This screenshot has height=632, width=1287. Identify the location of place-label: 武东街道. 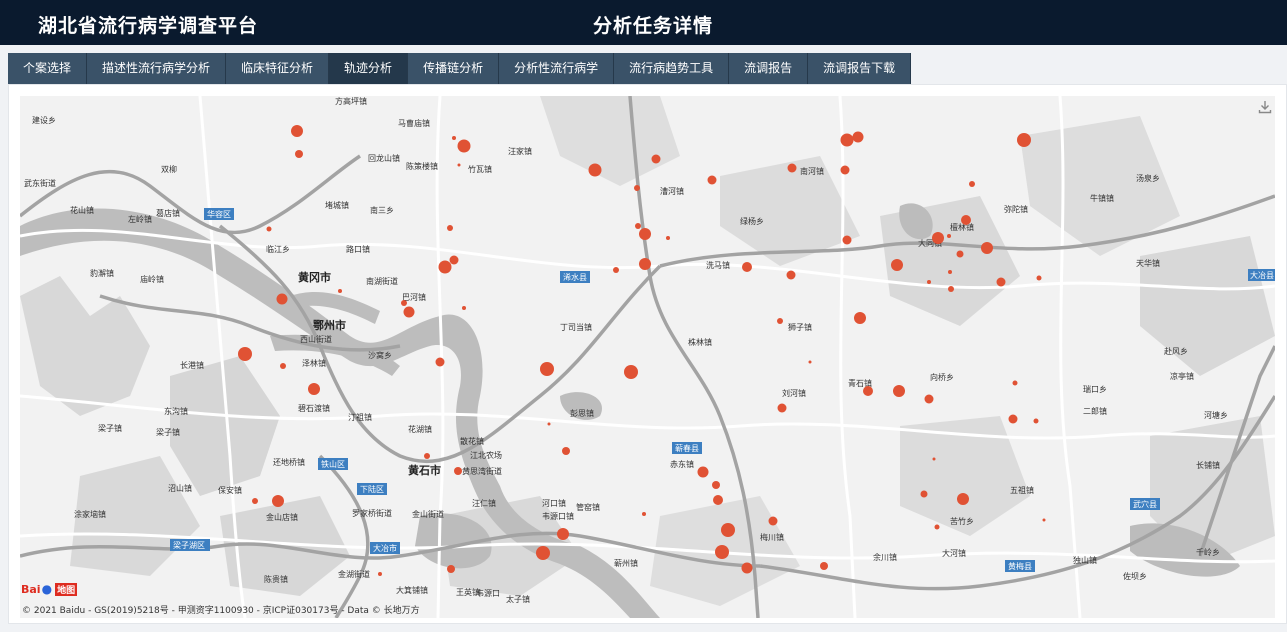
(40, 183).